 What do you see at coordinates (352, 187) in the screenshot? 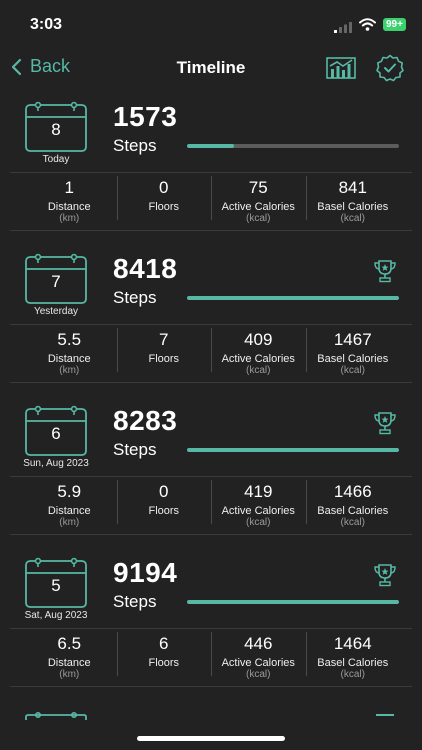
I see `stat-value: 841` at bounding box center [352, 187].